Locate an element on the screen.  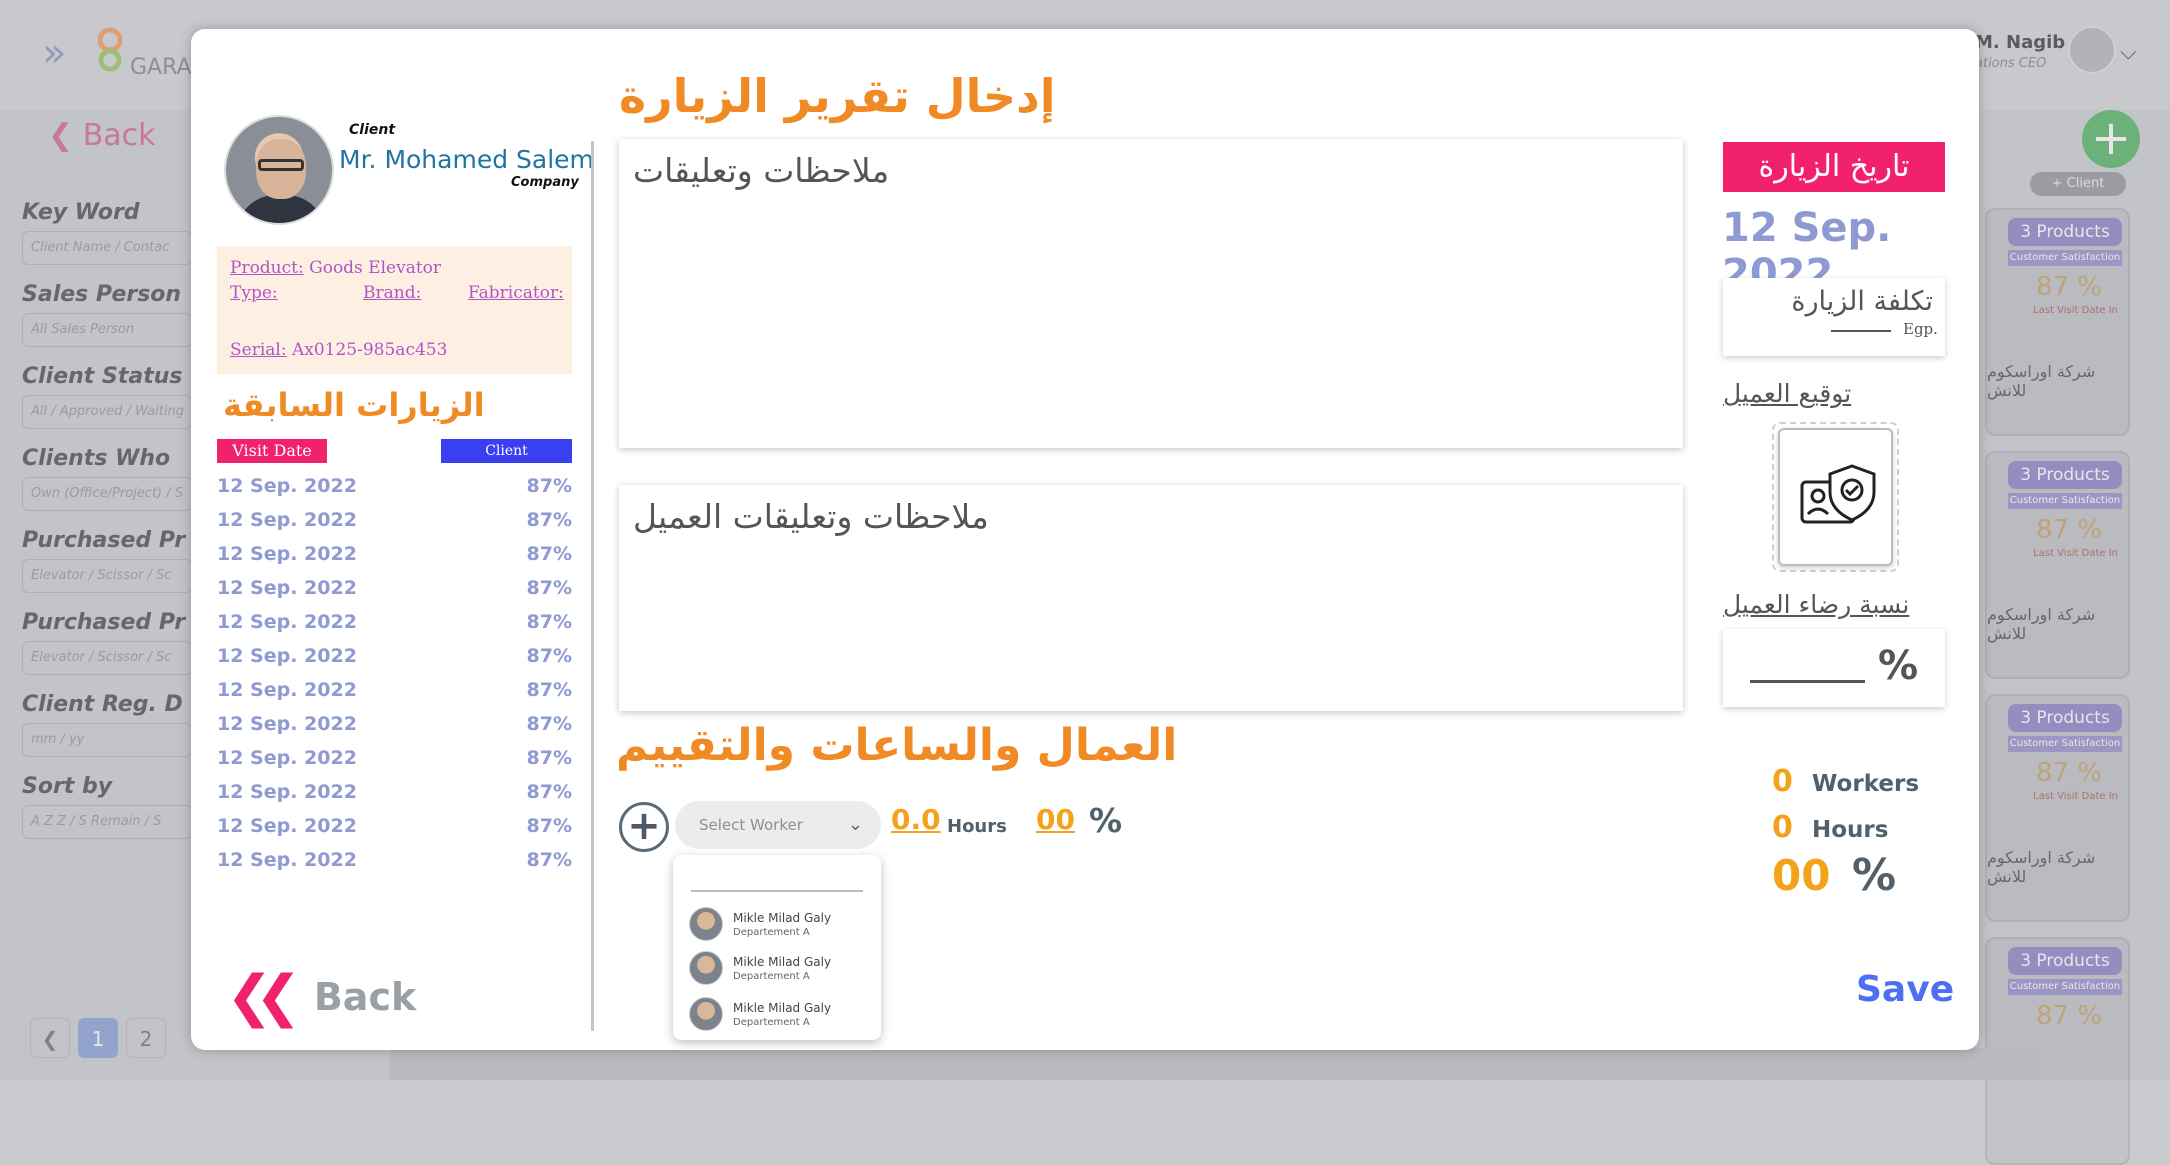
serial-label: Serial: is located at coordinates (258, 350).